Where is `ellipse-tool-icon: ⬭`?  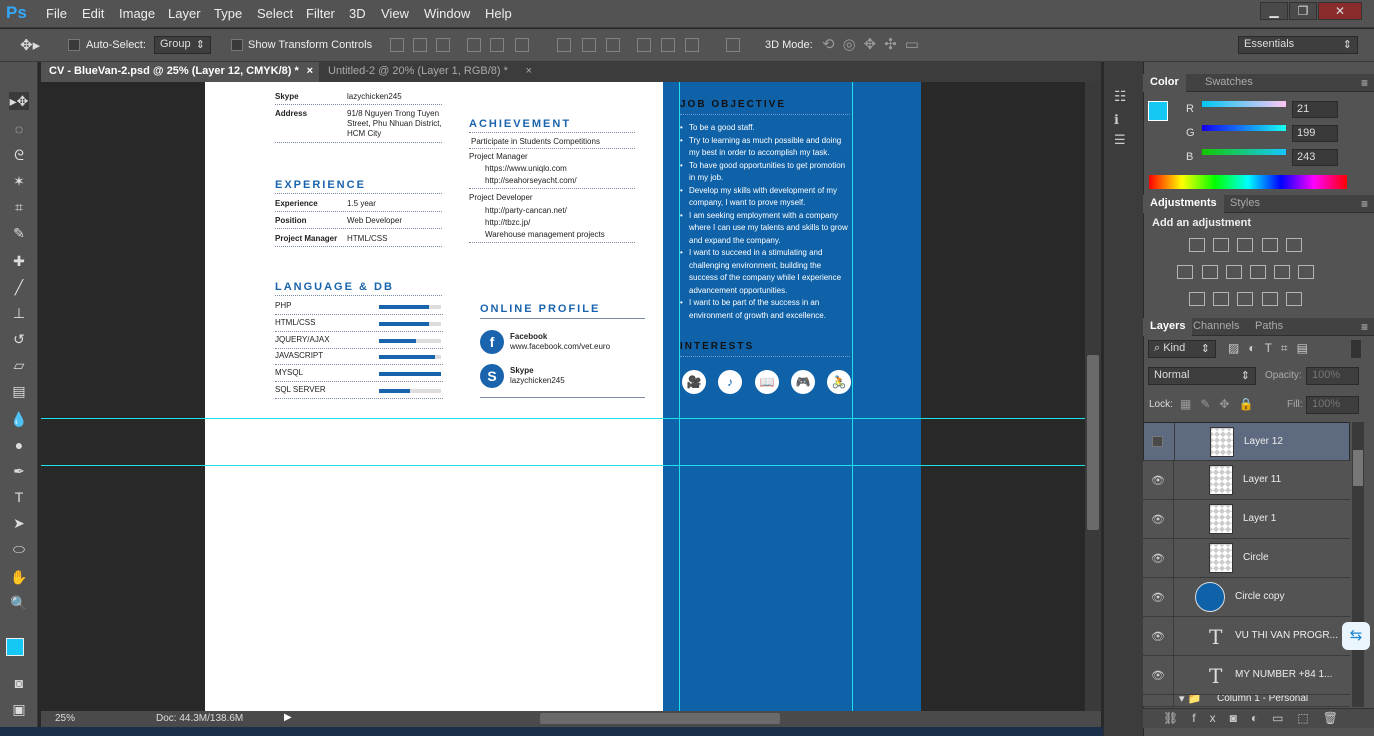
ellipse-tool-icon: ⬭ is located at coordinates (19, 549).